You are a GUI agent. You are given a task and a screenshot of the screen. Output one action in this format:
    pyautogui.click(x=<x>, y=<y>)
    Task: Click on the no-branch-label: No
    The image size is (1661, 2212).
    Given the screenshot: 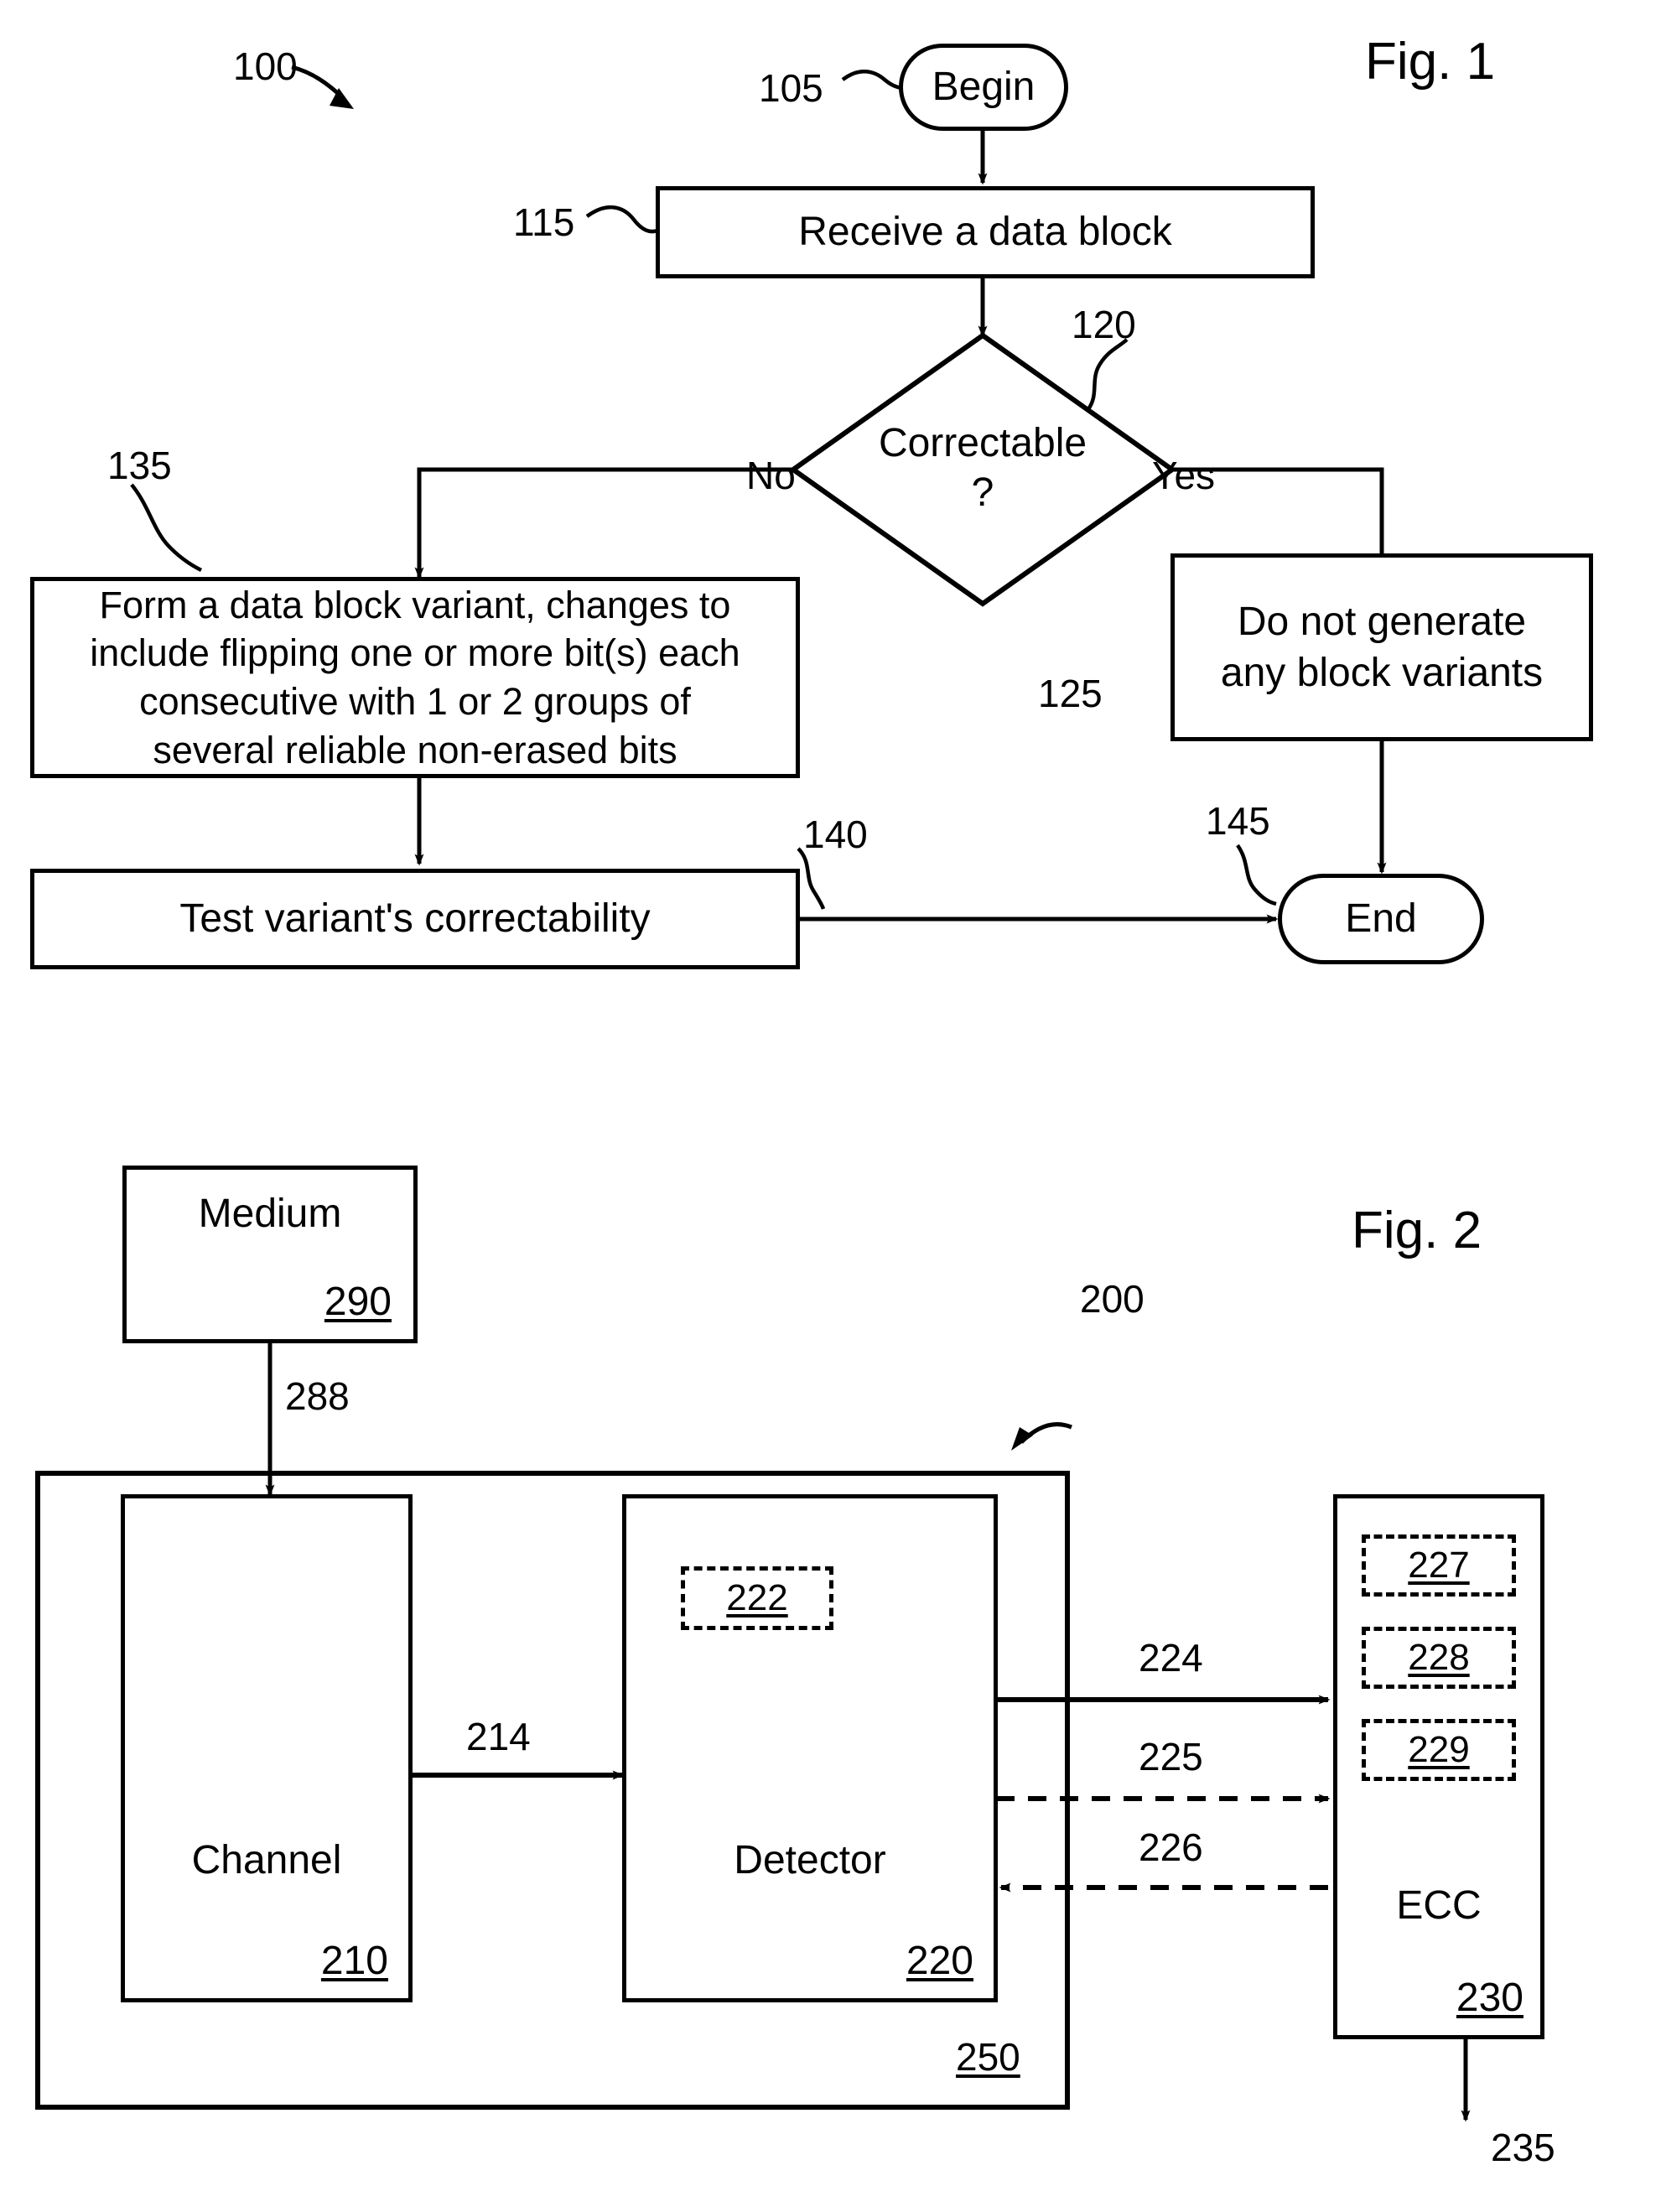 What is the action you would take?
    pyautogui.click(x=771, y=476)
    